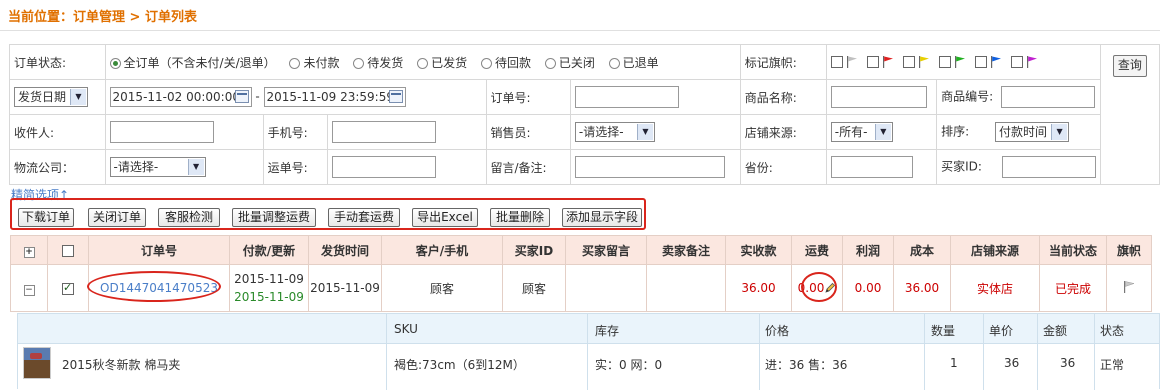 The image size is (1160, 390). Describe the element at coordinates (943, 331) in the screenshot. I see `qty-col-header: 数量` at that location.